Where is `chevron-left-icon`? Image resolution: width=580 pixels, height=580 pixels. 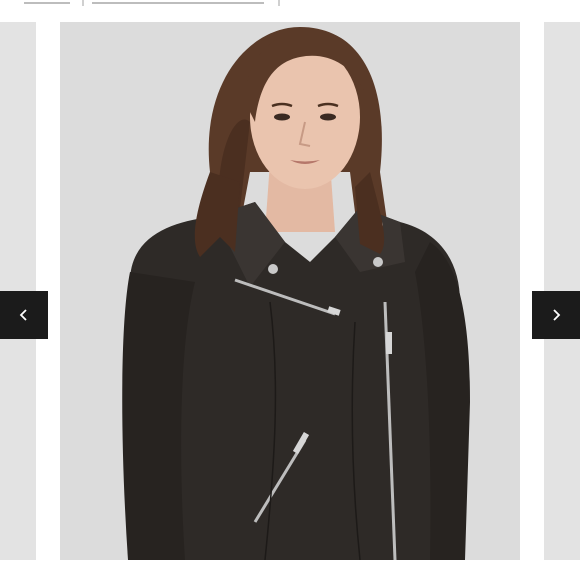
chevron-left-icon is located at coordinates (23, 315).